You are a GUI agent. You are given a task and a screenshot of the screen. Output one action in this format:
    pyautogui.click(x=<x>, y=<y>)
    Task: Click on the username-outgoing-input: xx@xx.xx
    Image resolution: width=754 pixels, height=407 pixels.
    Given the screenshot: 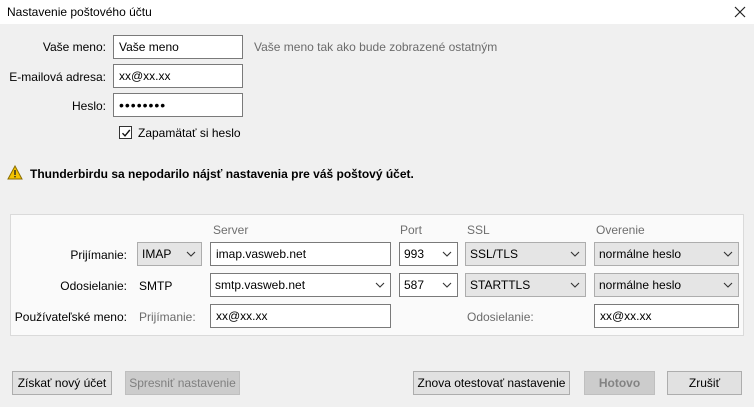 What is the action you would take?
    pyautogui.click(x=666, y=316)
    